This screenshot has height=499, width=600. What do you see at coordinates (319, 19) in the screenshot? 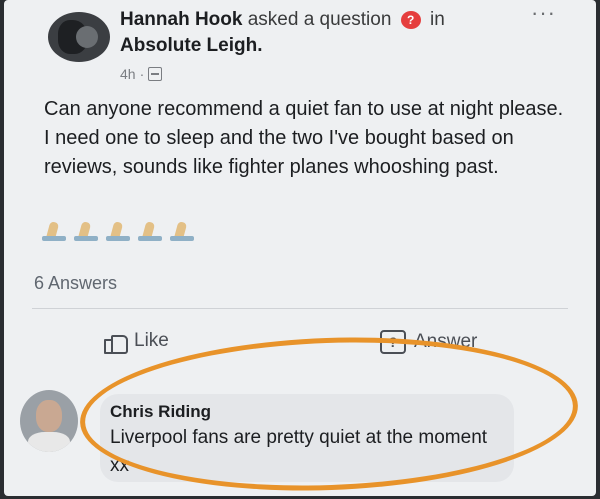
I see `action-text: asked a question` at bounding box center [319, 19].